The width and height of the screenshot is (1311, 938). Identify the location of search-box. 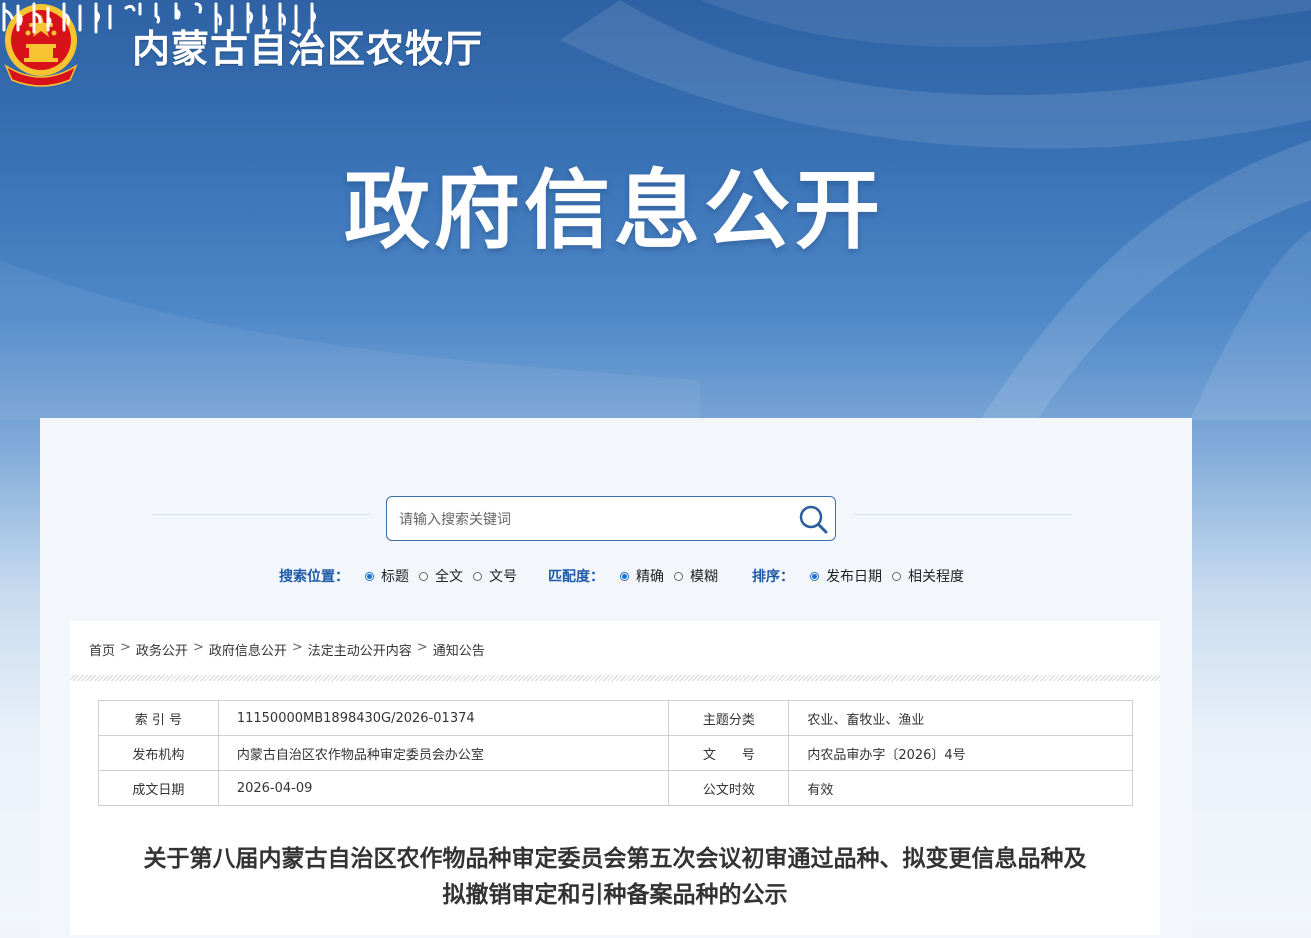
(611, 518).